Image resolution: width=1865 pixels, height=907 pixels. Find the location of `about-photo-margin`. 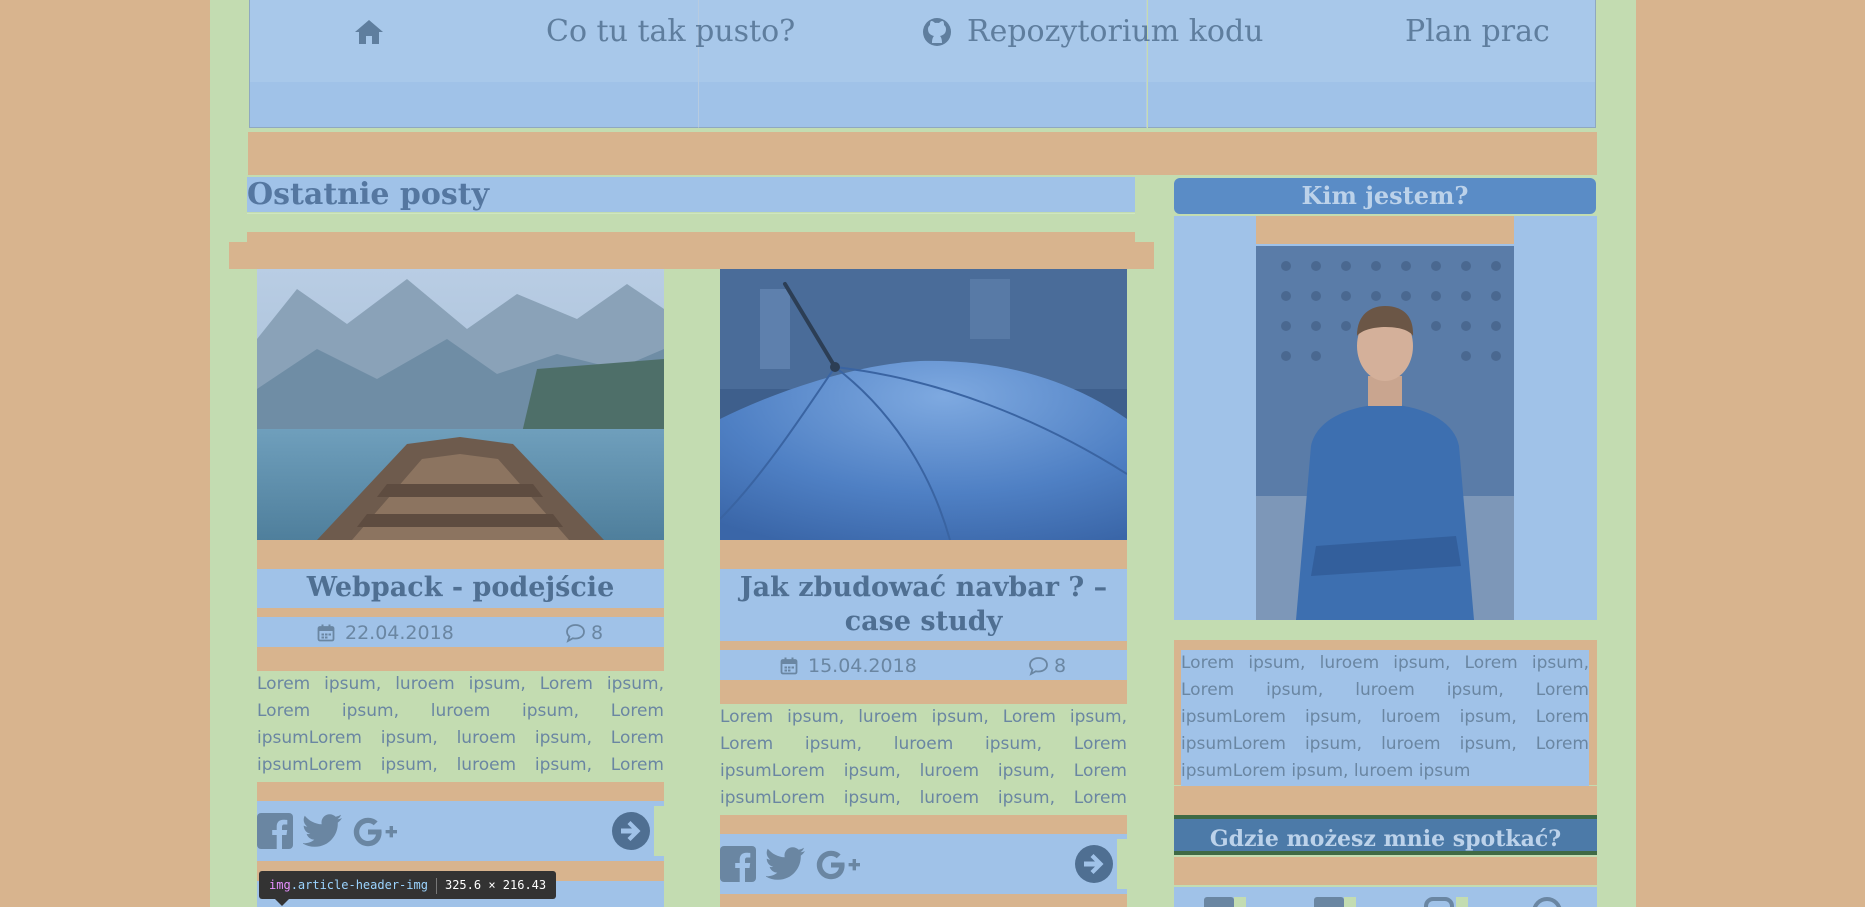

about-photo-margin is located at coordinates (1385, 230).